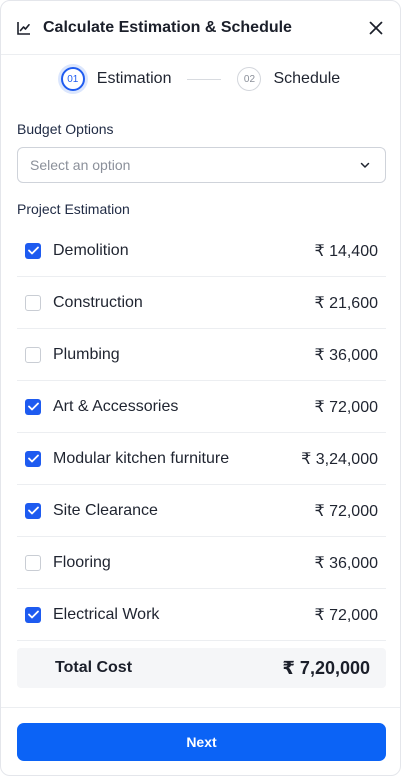 The width and height of the screenshot is (401, 776). I want to click on list-item-modular-kitchen: Modular kitchen furniture ₹ 3,24,000, so click(201, 459).